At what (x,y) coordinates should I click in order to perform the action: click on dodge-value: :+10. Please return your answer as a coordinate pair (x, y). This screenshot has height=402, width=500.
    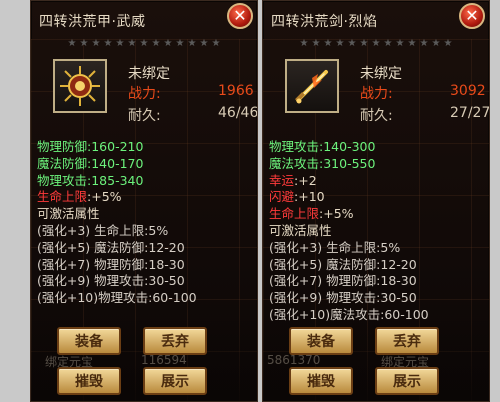
    Looking at the image, I should click on (309, 197).